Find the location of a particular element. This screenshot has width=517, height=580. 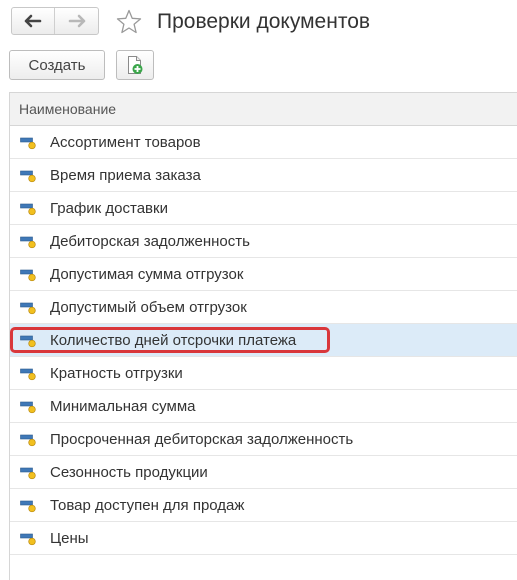

arrow-left-icon is located at coordinates (33, 21).